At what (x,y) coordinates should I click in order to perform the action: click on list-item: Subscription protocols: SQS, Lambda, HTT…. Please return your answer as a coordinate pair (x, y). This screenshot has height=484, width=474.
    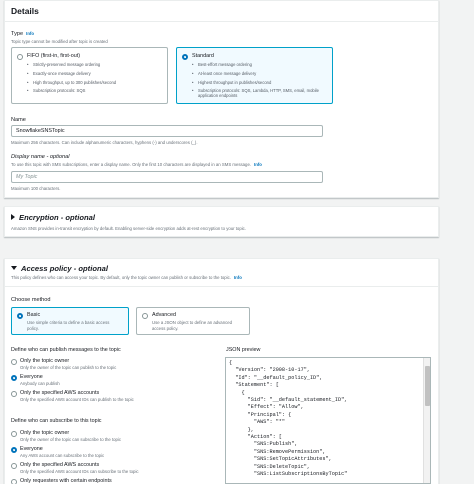
    Looking at the image, I should click on (261, 93).